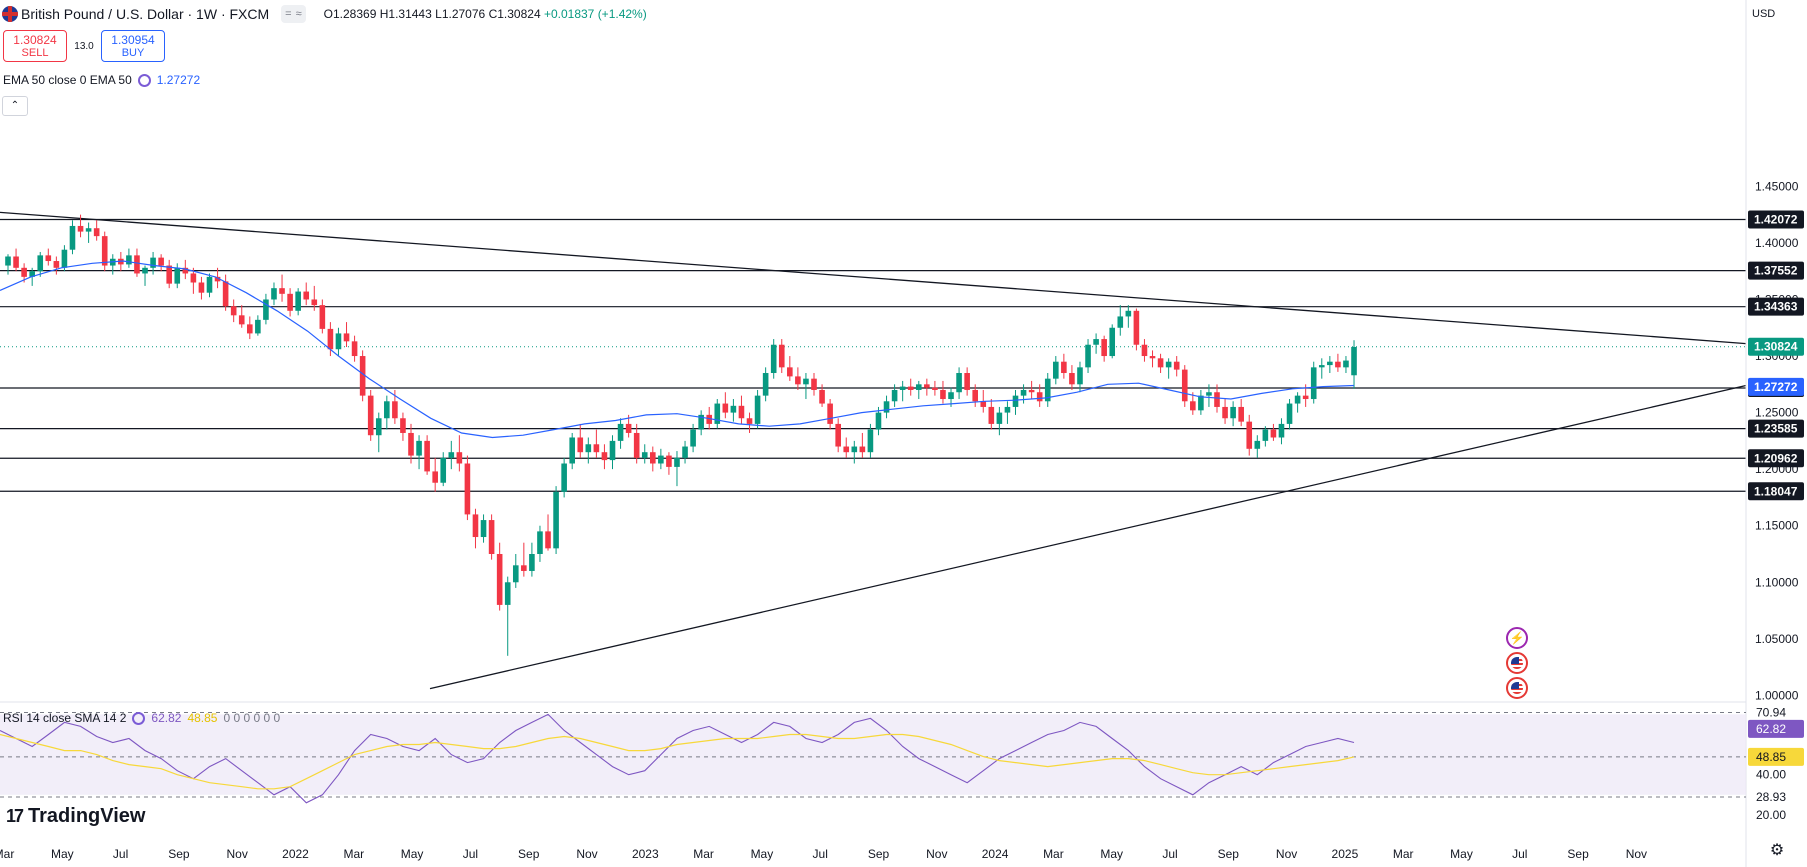  I want to click on time-tick-label: Jul, so click(120, 854).